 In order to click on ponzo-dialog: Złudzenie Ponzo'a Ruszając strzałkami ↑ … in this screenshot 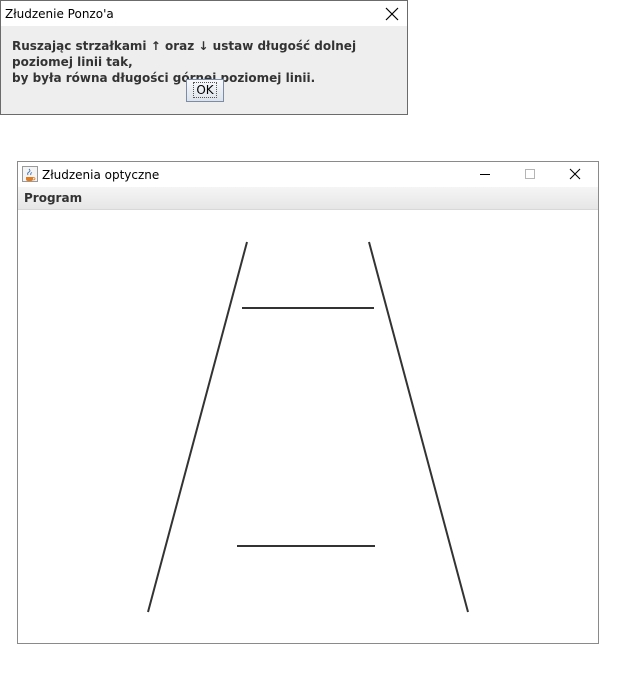, I will do `click(204, 57)`.